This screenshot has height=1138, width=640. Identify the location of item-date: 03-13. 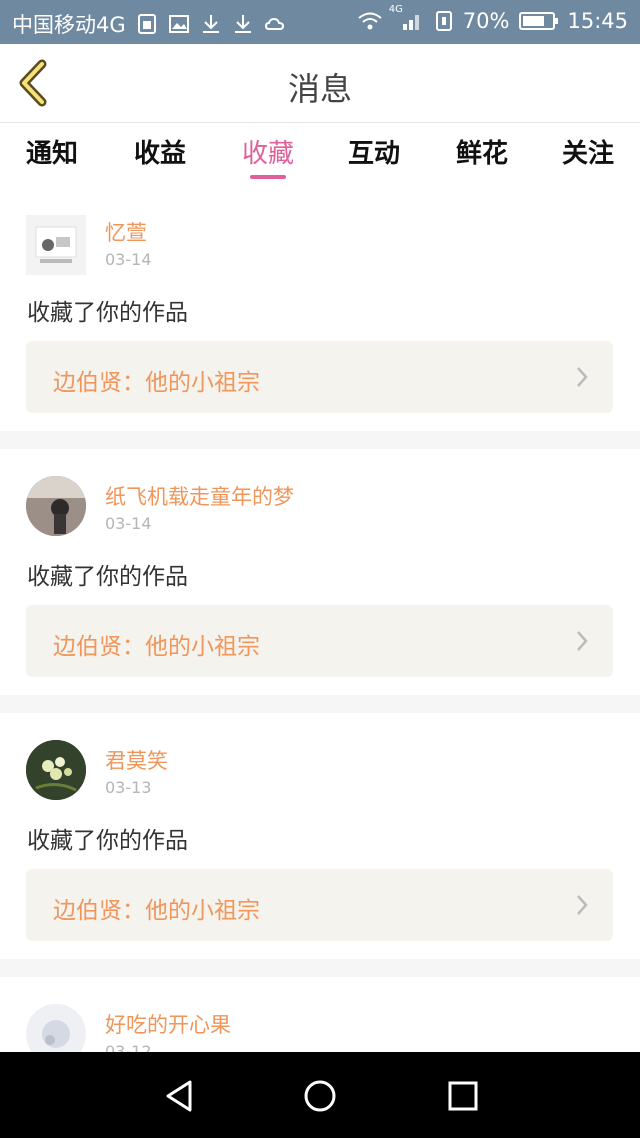
(128, 787).